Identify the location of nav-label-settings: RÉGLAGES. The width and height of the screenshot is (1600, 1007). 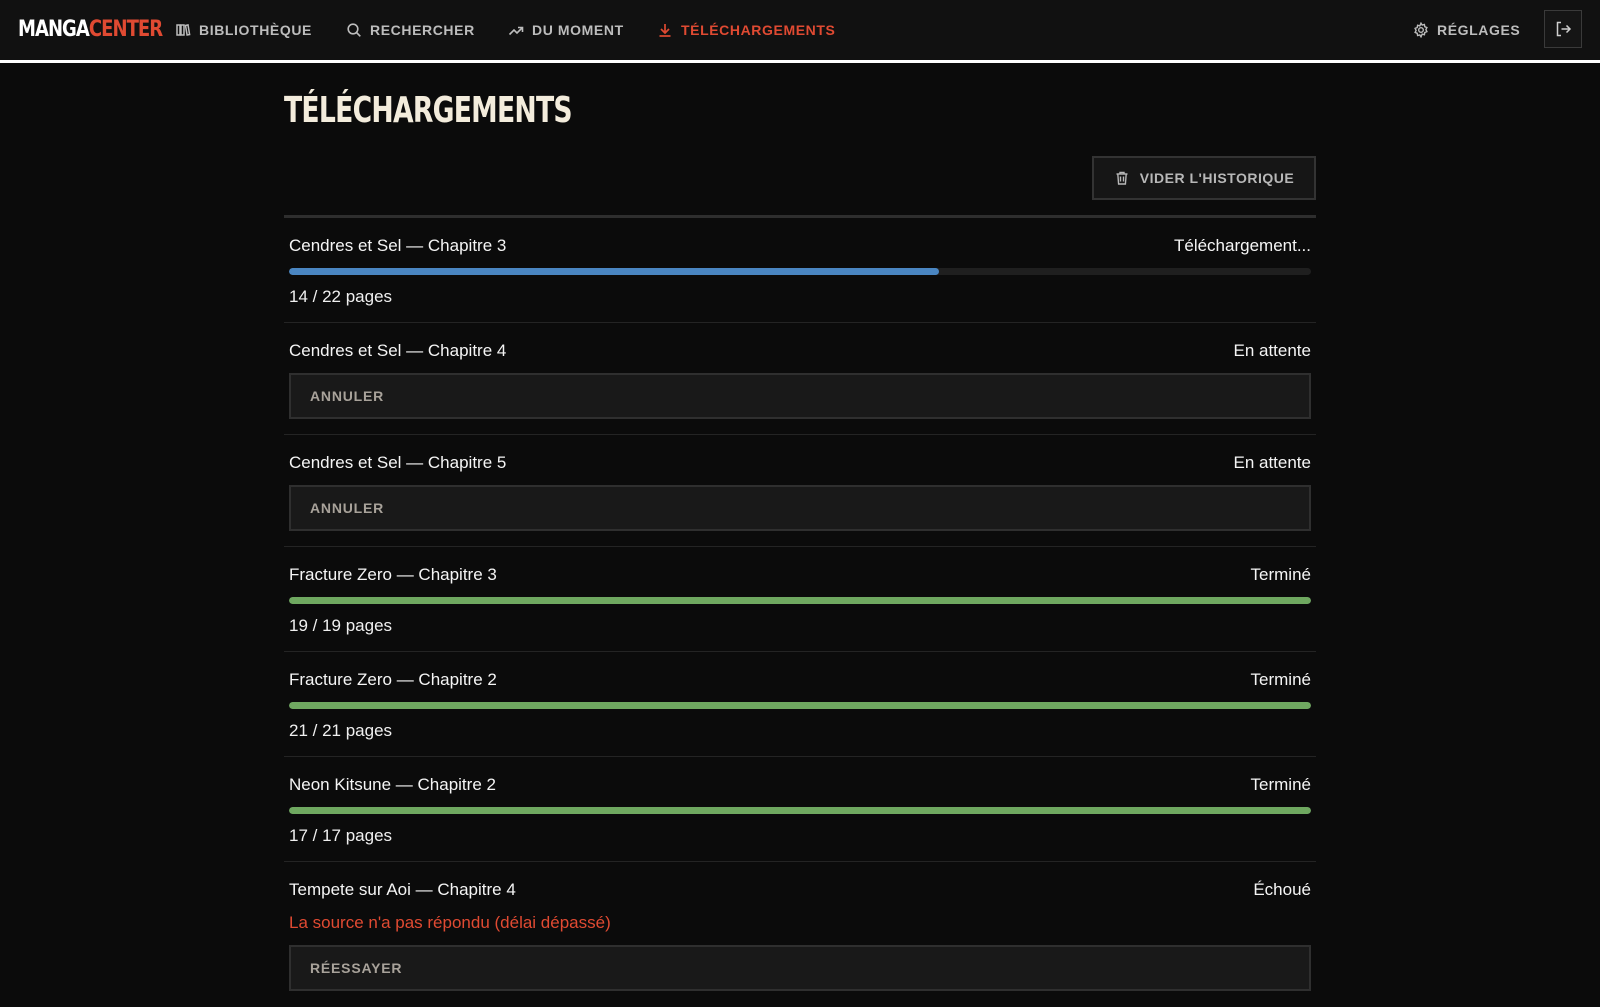
(1479, 30).